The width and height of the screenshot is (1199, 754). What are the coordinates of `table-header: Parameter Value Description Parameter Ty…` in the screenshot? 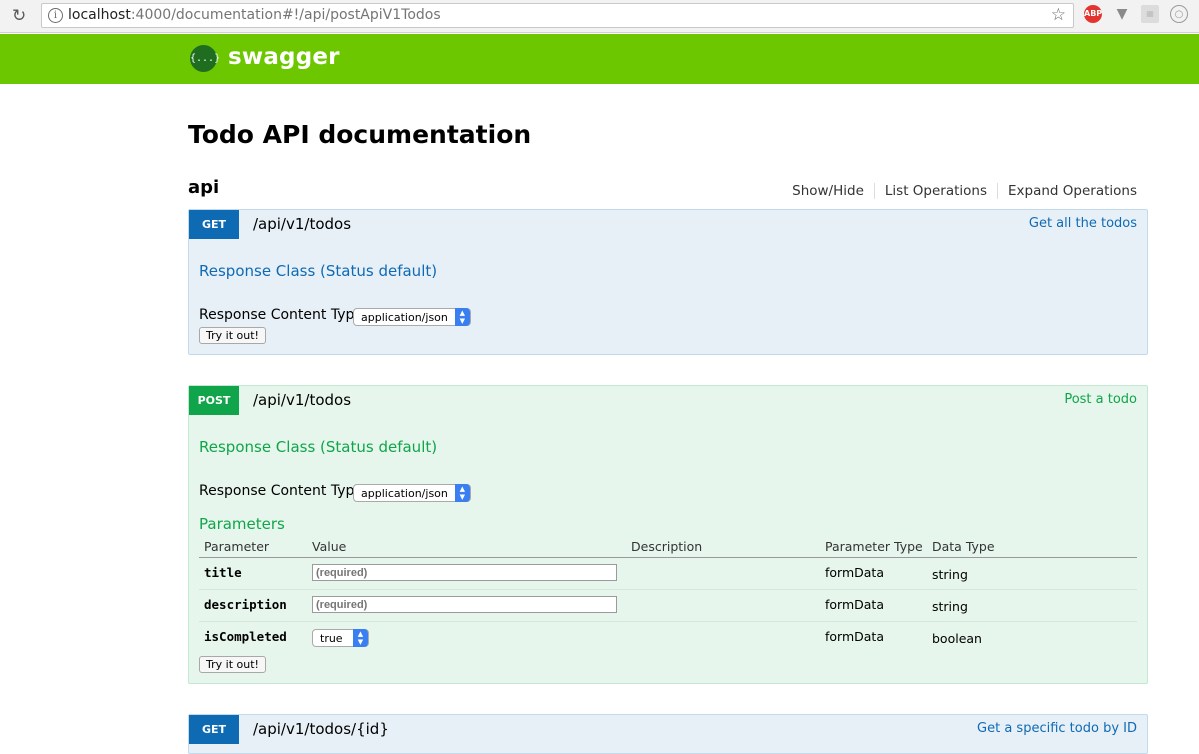 It's located at (668, 548).